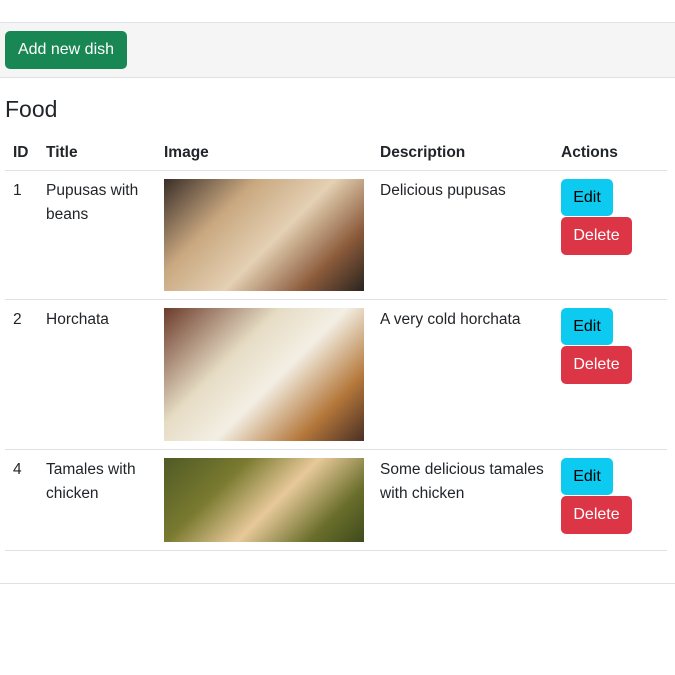 The width and height of the screenshot is (675, 675). Describe the element at coordinates (264, 153) in the screenshot. I see `header-image: Image` at that location.